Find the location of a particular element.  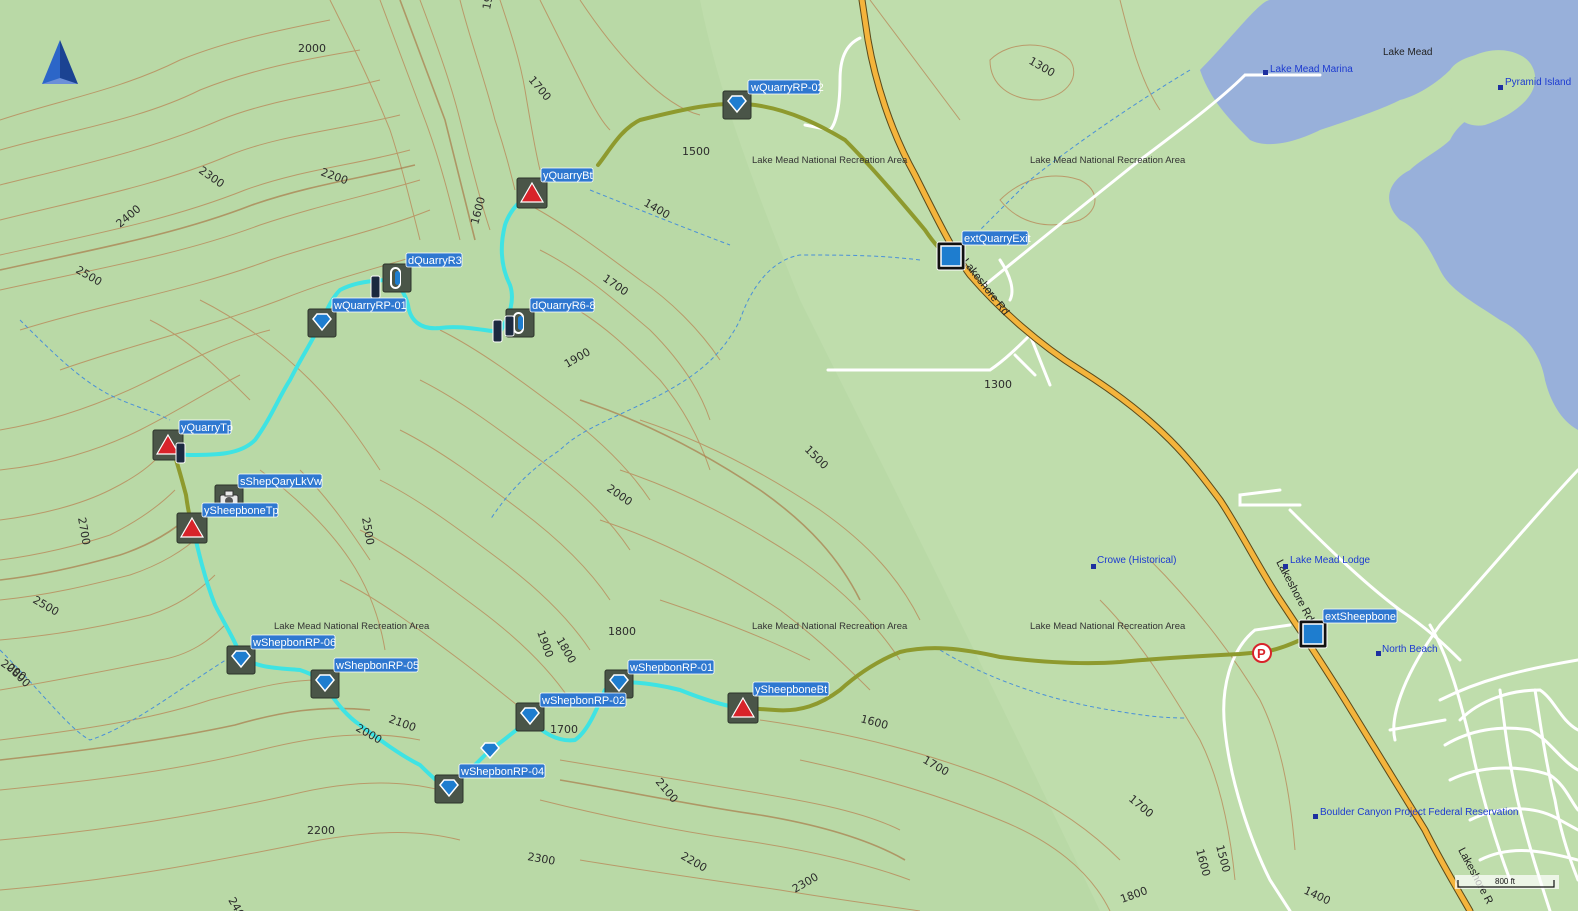

poi-north-beach: North Beach is located at coordinates (1407, 650).